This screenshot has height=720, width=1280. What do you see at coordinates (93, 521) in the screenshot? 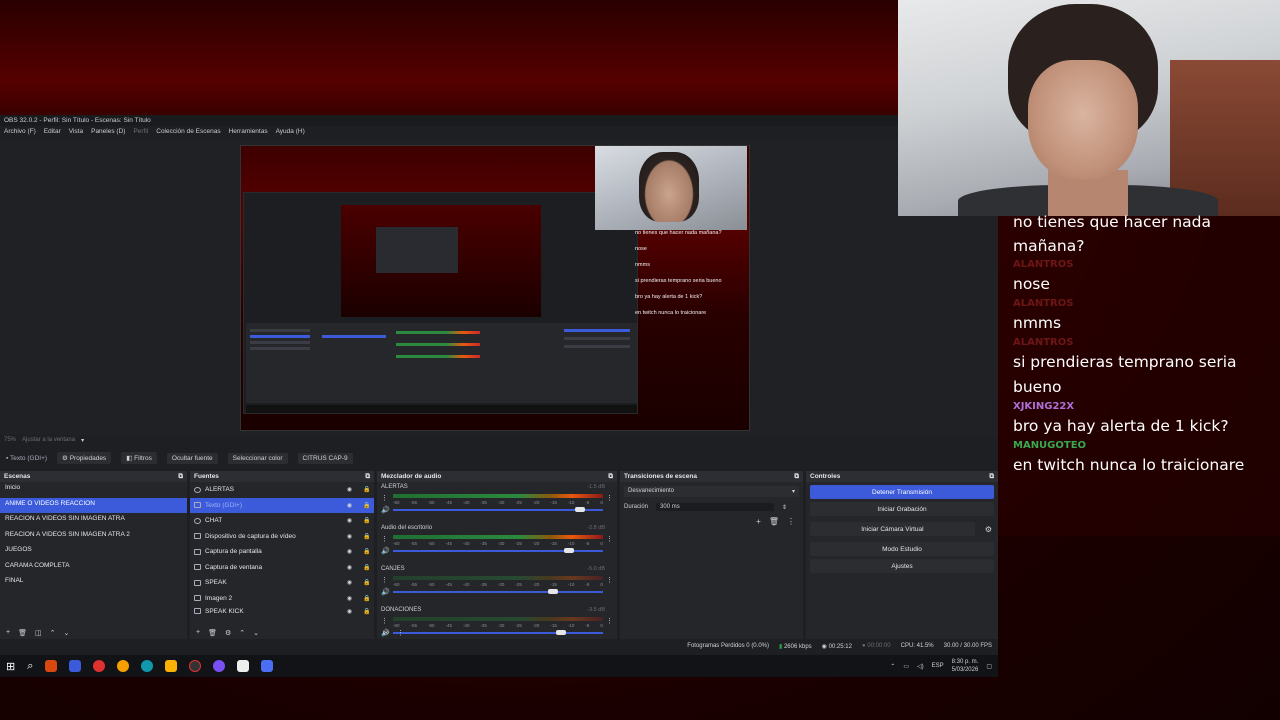
I see `scene-item: REACION A VIDEOS SIN IMAGEN ATRA` at bounding box center [93, 521].